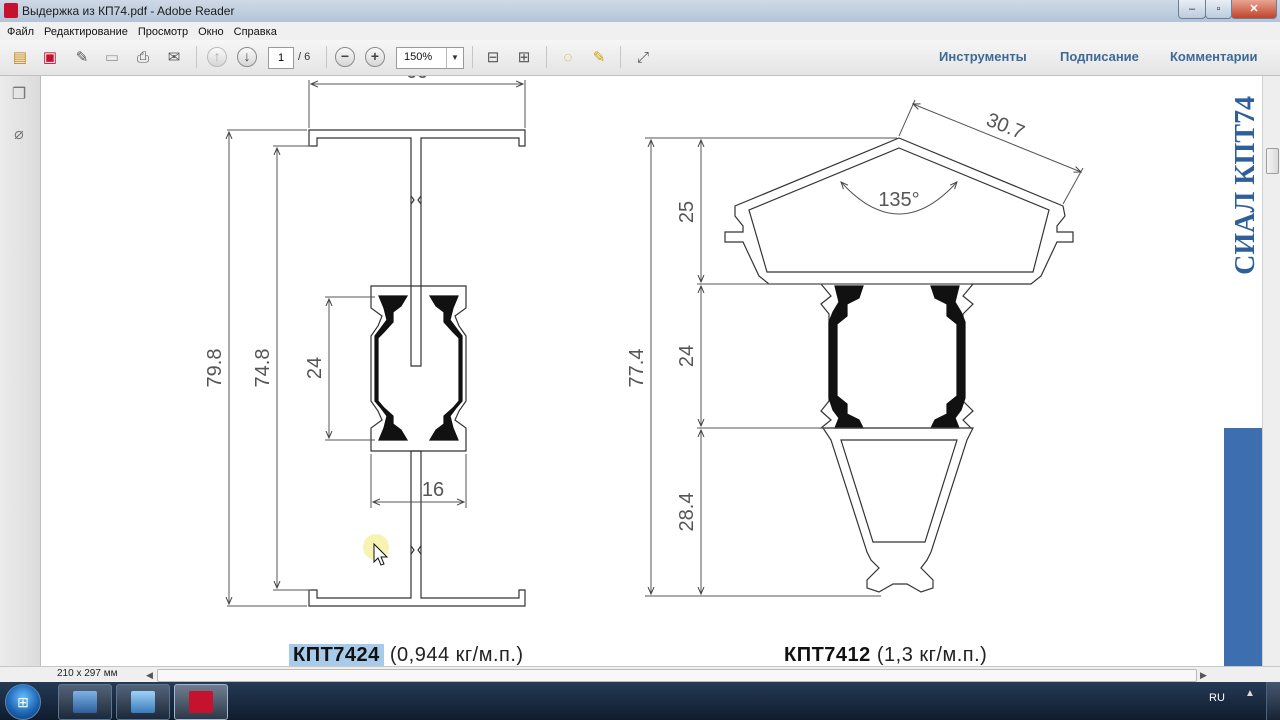 The width and height of the screenshot is (1280, 720). I want to click on tools-panel-link: Инструменты, so click(983, 56).